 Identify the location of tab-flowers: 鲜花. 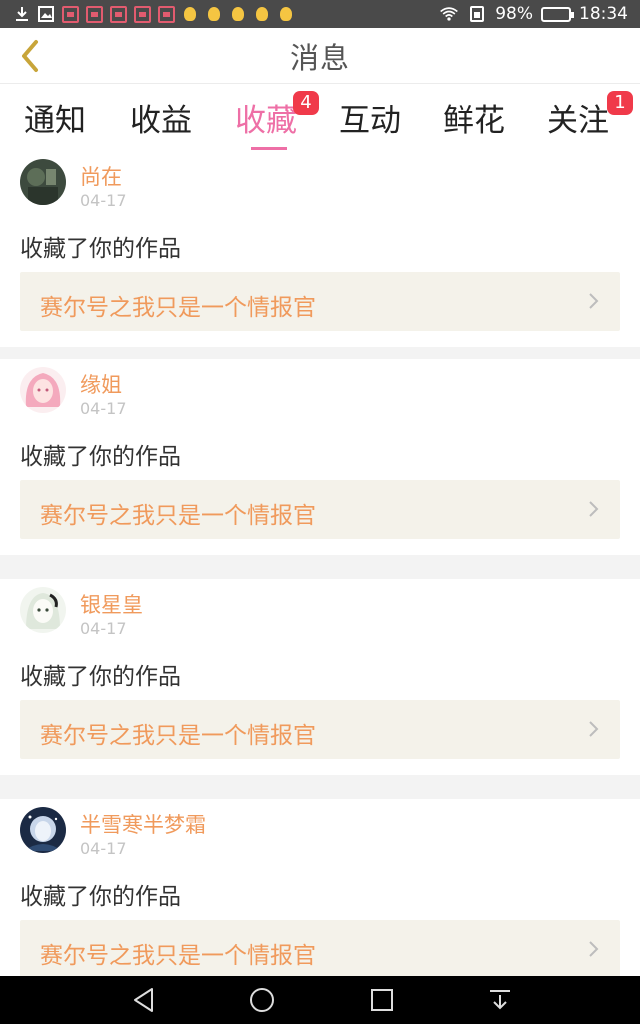
(474, 120).